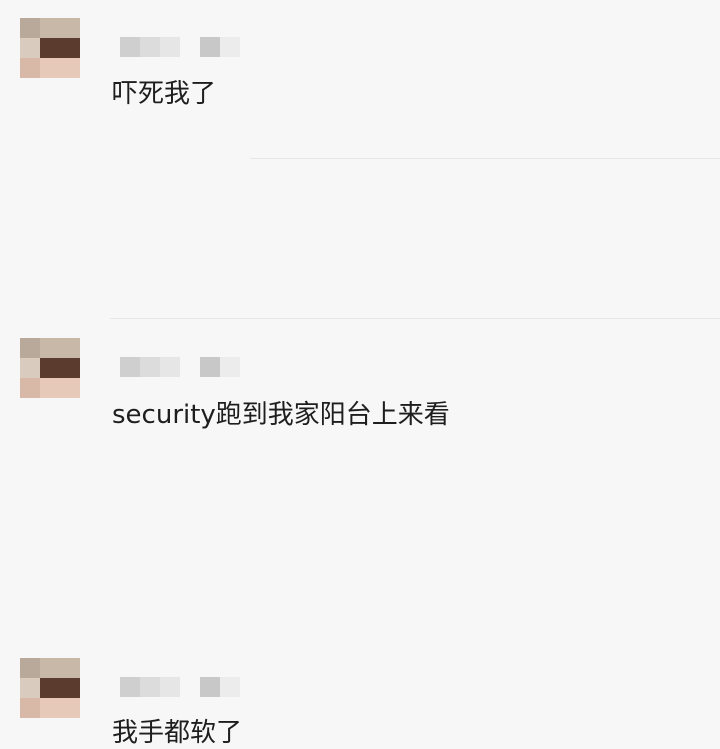 This screenshot has width=720, height=749. What do you see at coordinates (164, 94) in the screenshot?
I see `comment-text: 吓死我了` at bounding box center [164, 94].